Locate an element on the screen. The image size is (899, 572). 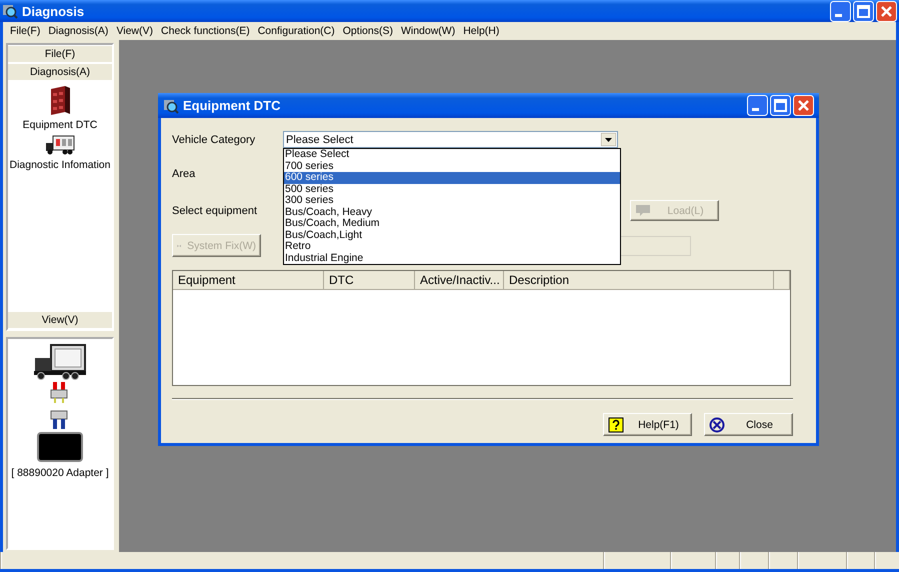
dropdown-arrow-icon is located at coordinates (608, 139).